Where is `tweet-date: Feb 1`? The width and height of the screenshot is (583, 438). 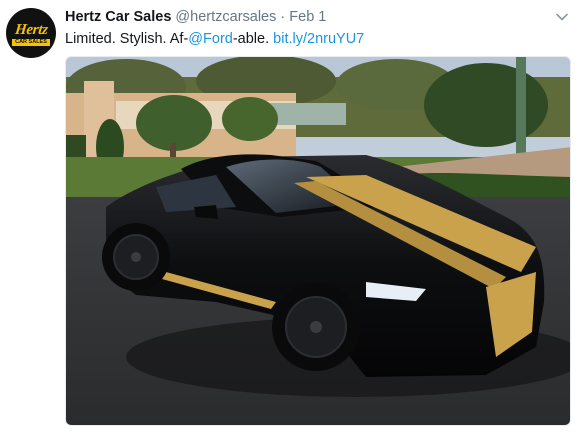
tweet-date: Feb 1 is located at coordinates (307, 17).